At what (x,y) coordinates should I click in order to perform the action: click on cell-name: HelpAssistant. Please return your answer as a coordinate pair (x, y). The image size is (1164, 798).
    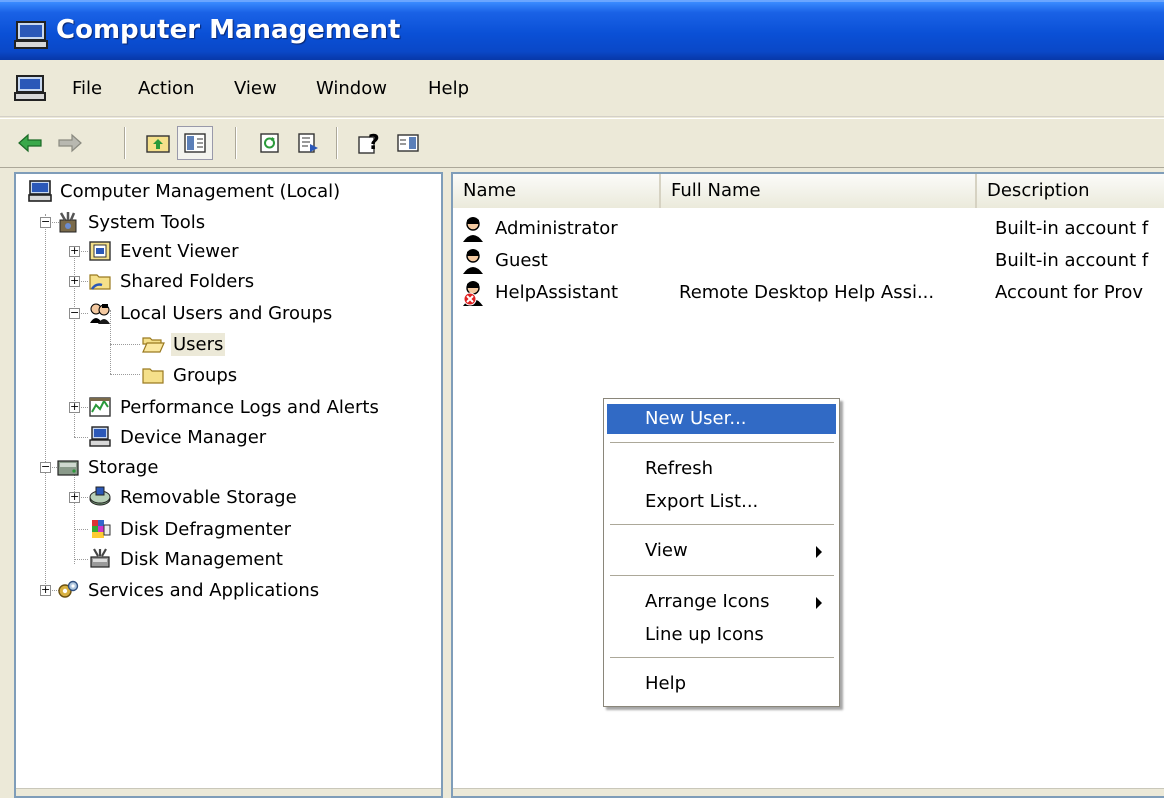
    Looking at the image, I should click on (557, 292).